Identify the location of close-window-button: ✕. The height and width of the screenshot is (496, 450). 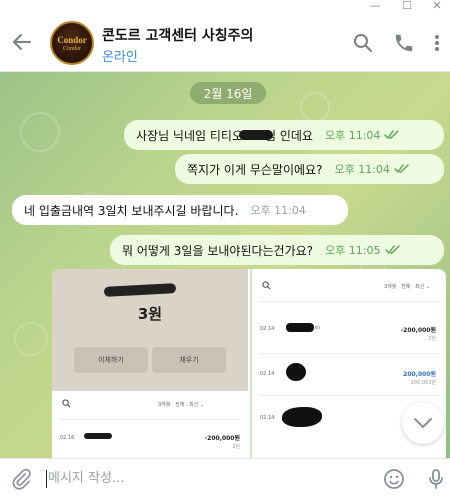
(436, 6).